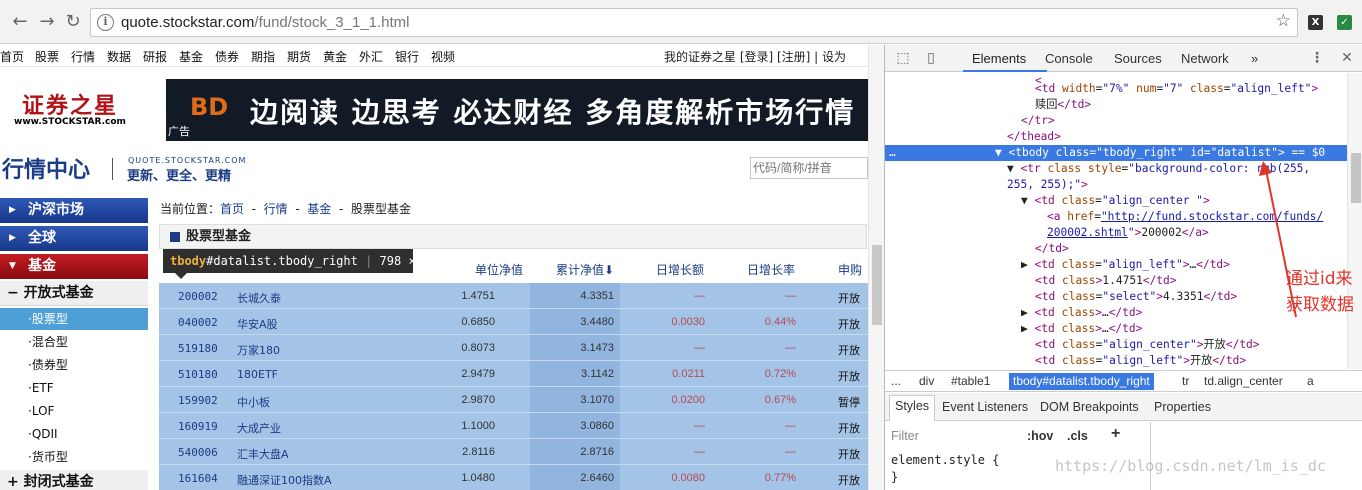 The height and width of the screenshot is (490, 1362). I want to click on cell-name: 180ETF, so click(257, 374).